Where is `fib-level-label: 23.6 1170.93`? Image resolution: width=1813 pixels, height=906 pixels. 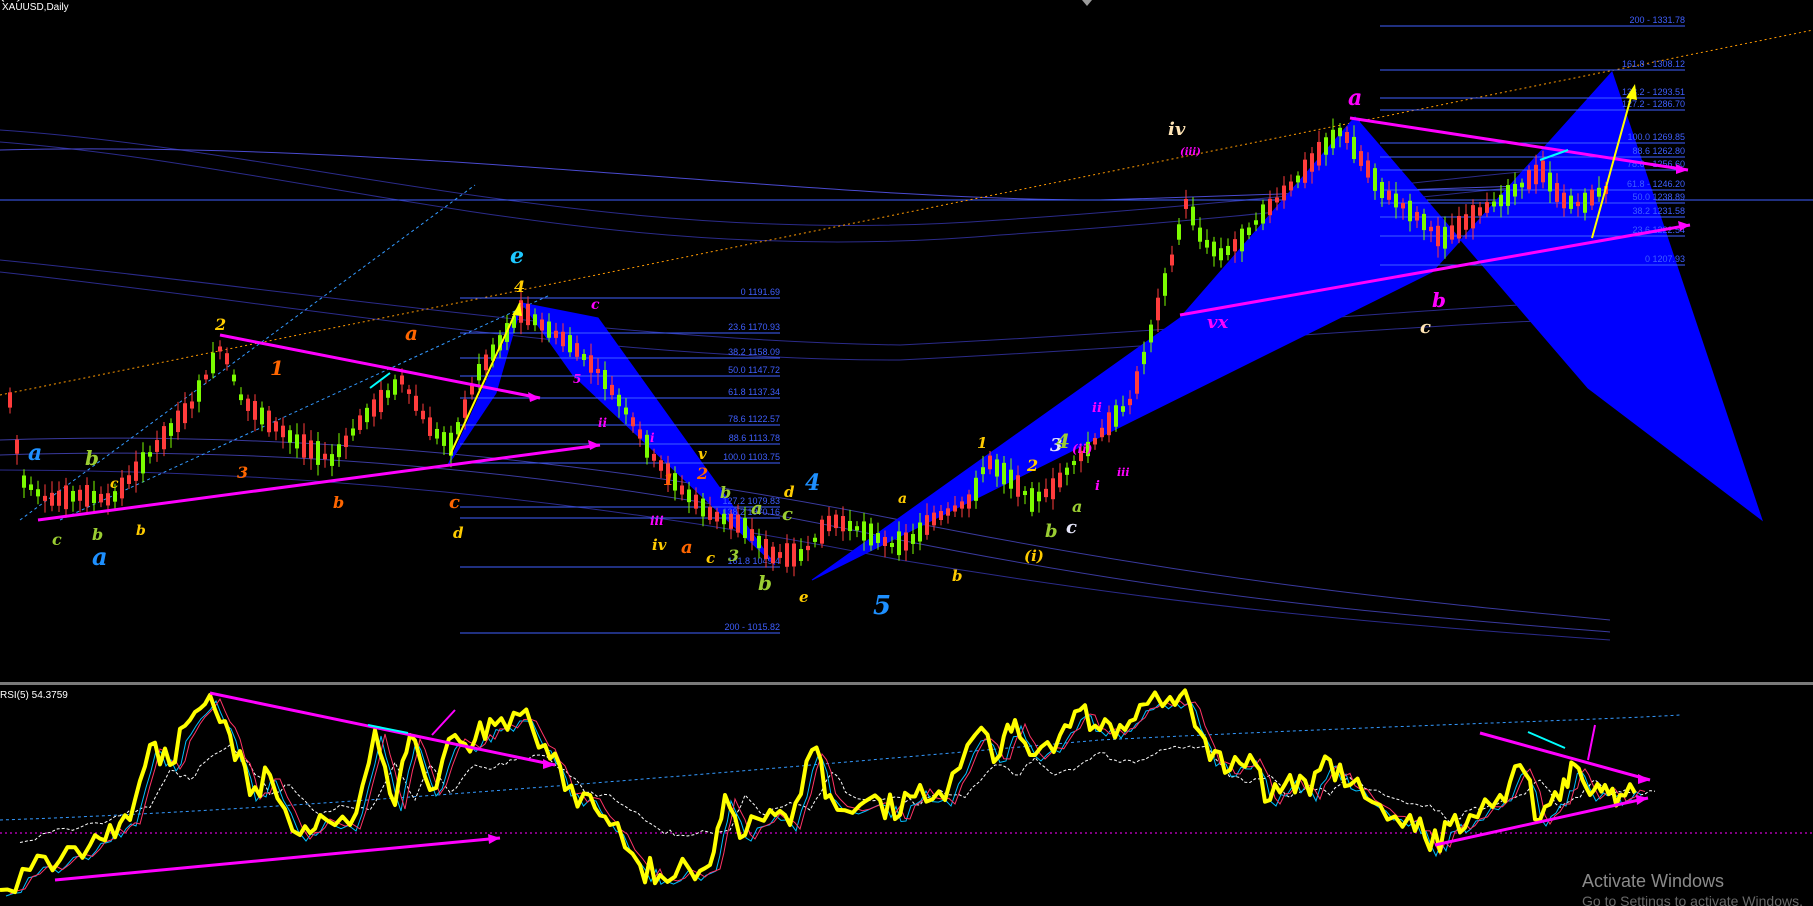 fib-level-label: 23.6 1170.93 is located at coordinates (754, 327).